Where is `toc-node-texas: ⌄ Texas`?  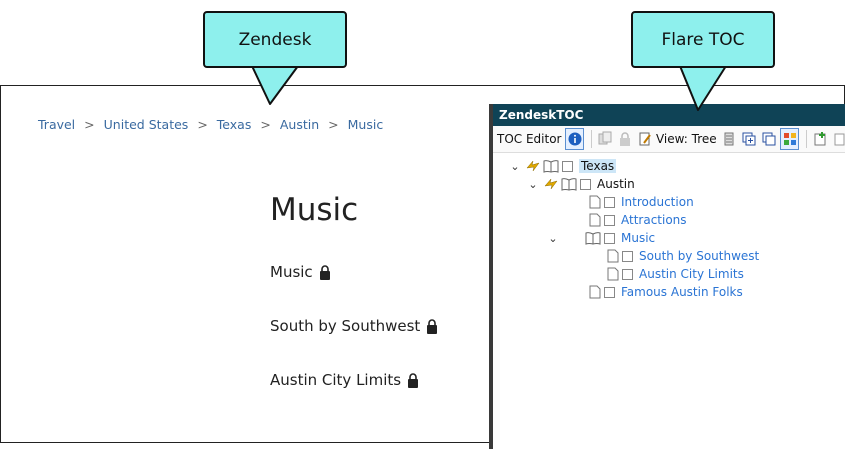 toc-node-texas: ⌄ Texas is located at coordinates (563, 166).